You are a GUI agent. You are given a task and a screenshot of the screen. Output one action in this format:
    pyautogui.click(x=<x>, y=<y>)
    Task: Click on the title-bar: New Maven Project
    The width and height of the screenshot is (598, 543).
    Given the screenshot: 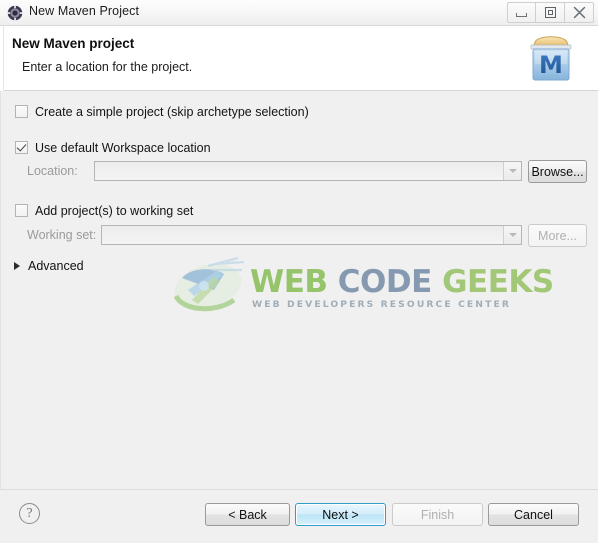 What is the action you would take?
    pyautogui.click(x=299, y=13)
    